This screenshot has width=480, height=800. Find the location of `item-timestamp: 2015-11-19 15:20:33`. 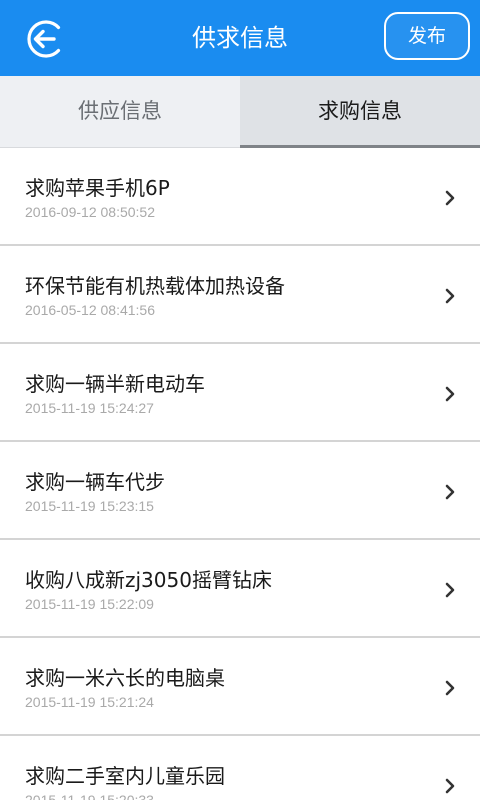

item-timestamp: 2015-11-19 15:20:33 is located at coordinates (89, 796).